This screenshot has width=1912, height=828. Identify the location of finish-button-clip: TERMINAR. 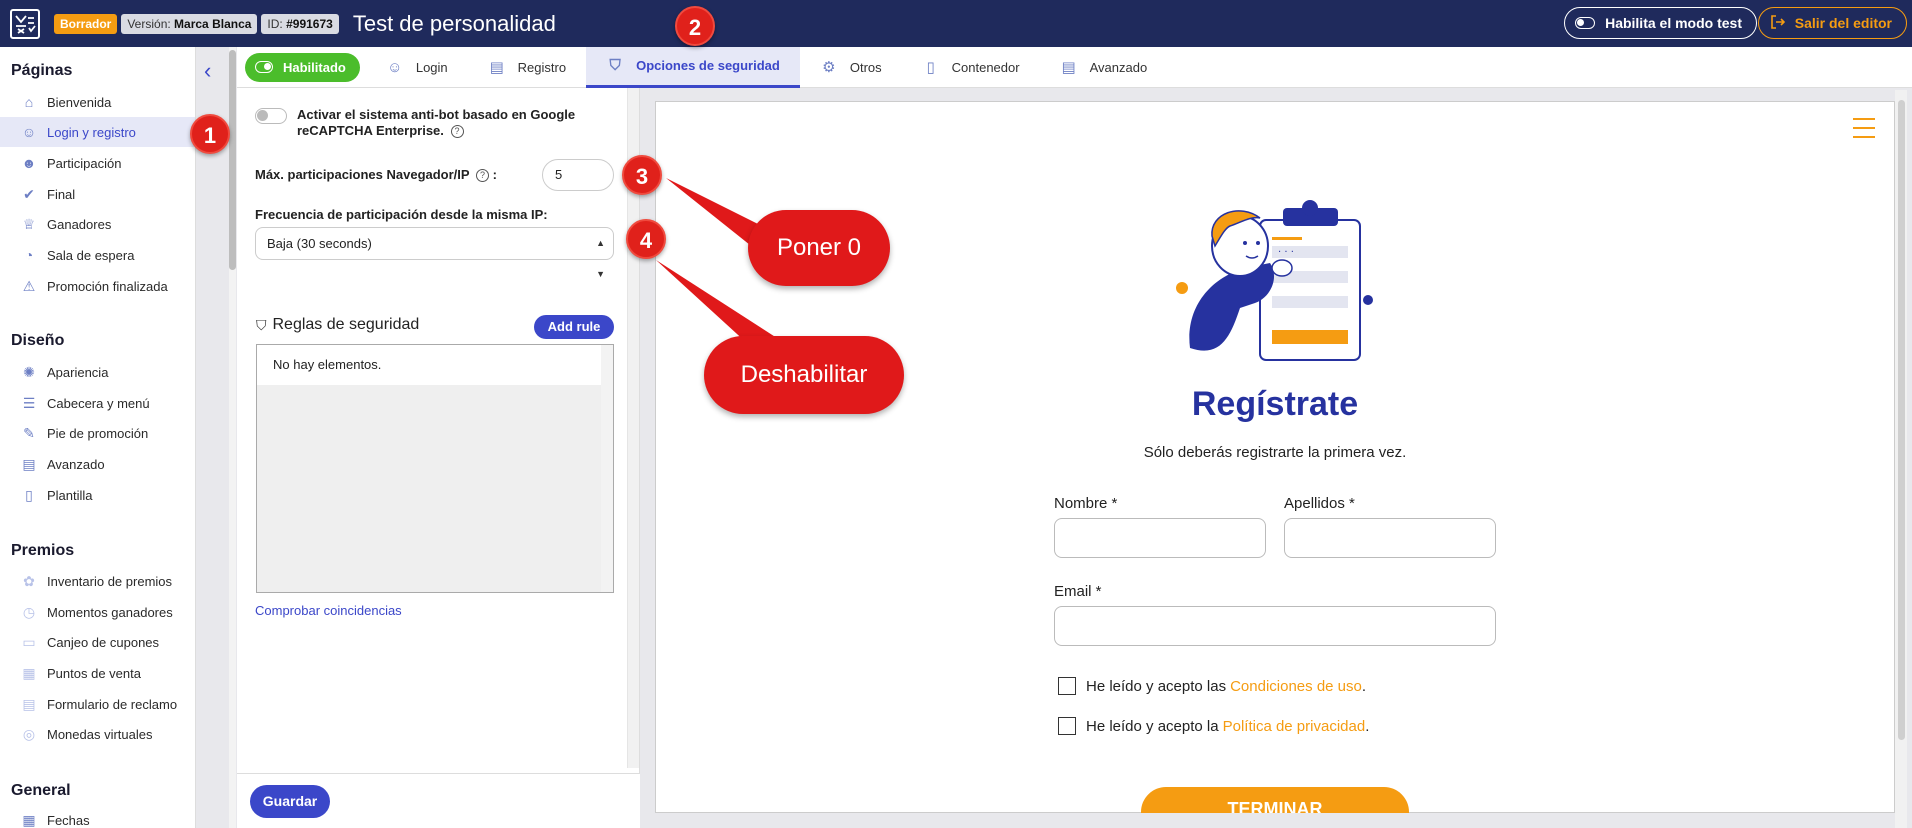
(1275, 800).